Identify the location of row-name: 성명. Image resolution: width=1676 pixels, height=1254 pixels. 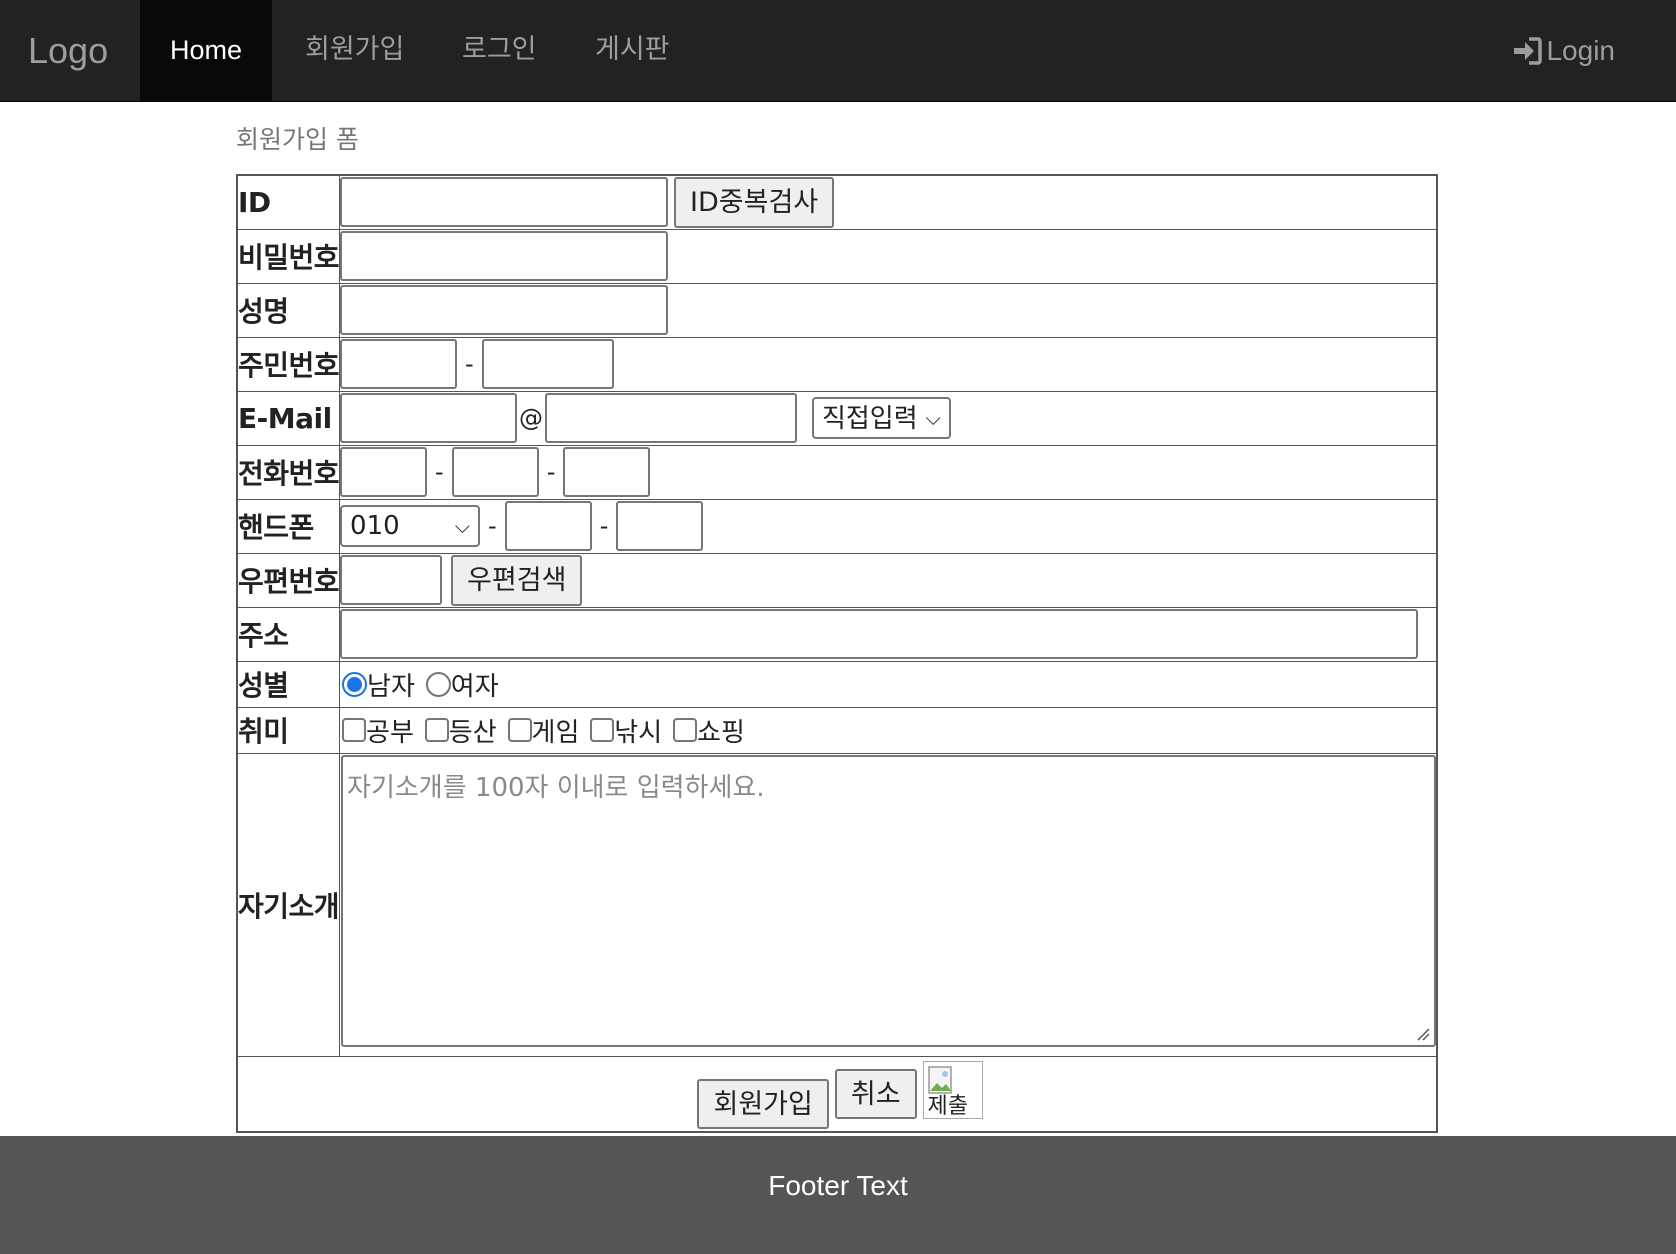
(837, 310).